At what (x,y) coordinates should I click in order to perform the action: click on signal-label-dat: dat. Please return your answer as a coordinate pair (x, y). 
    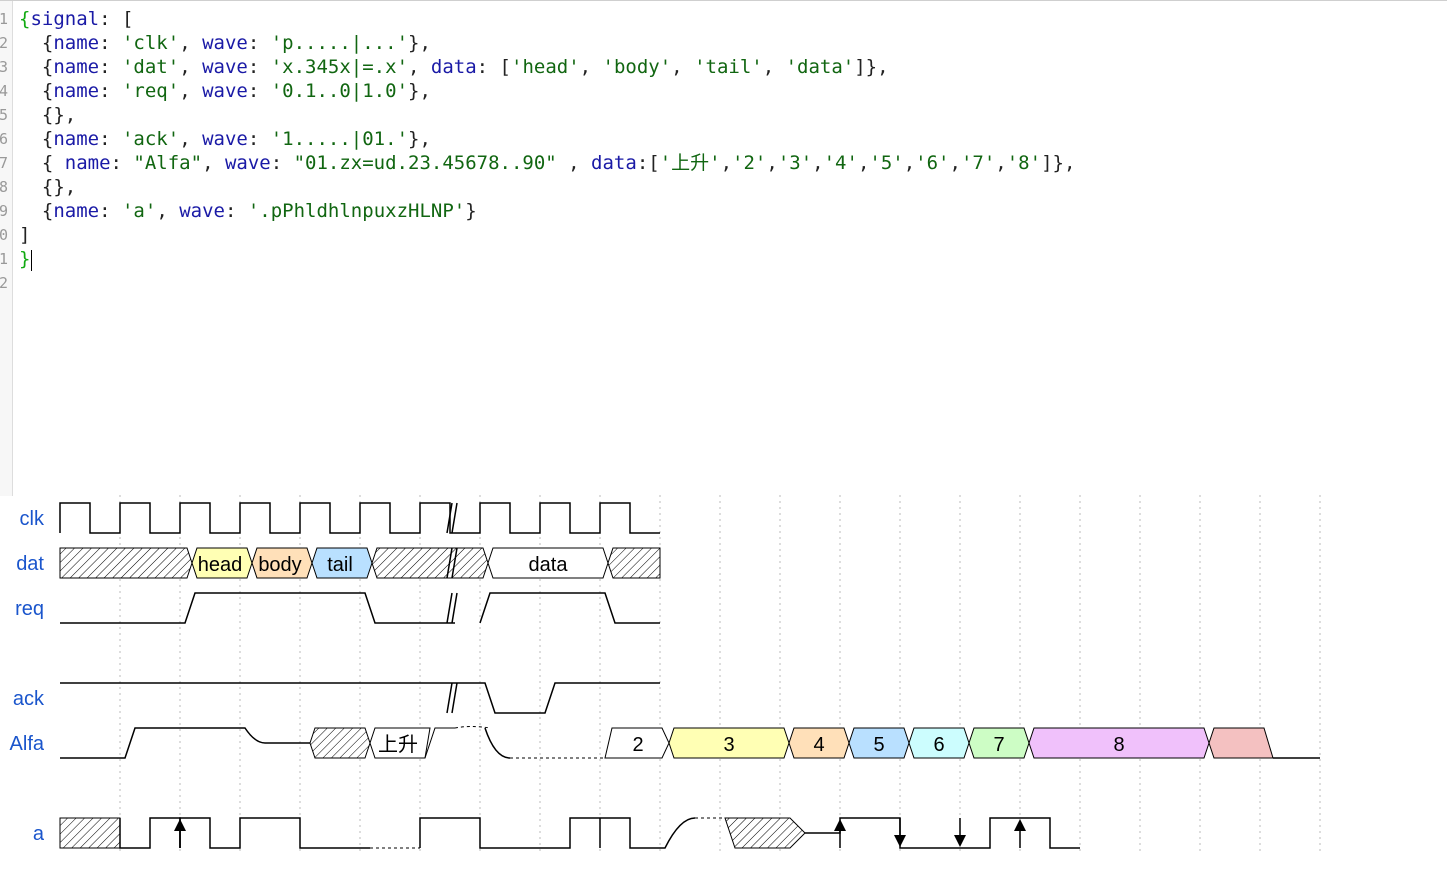
    Looking at the image, I should click on (30, 564).